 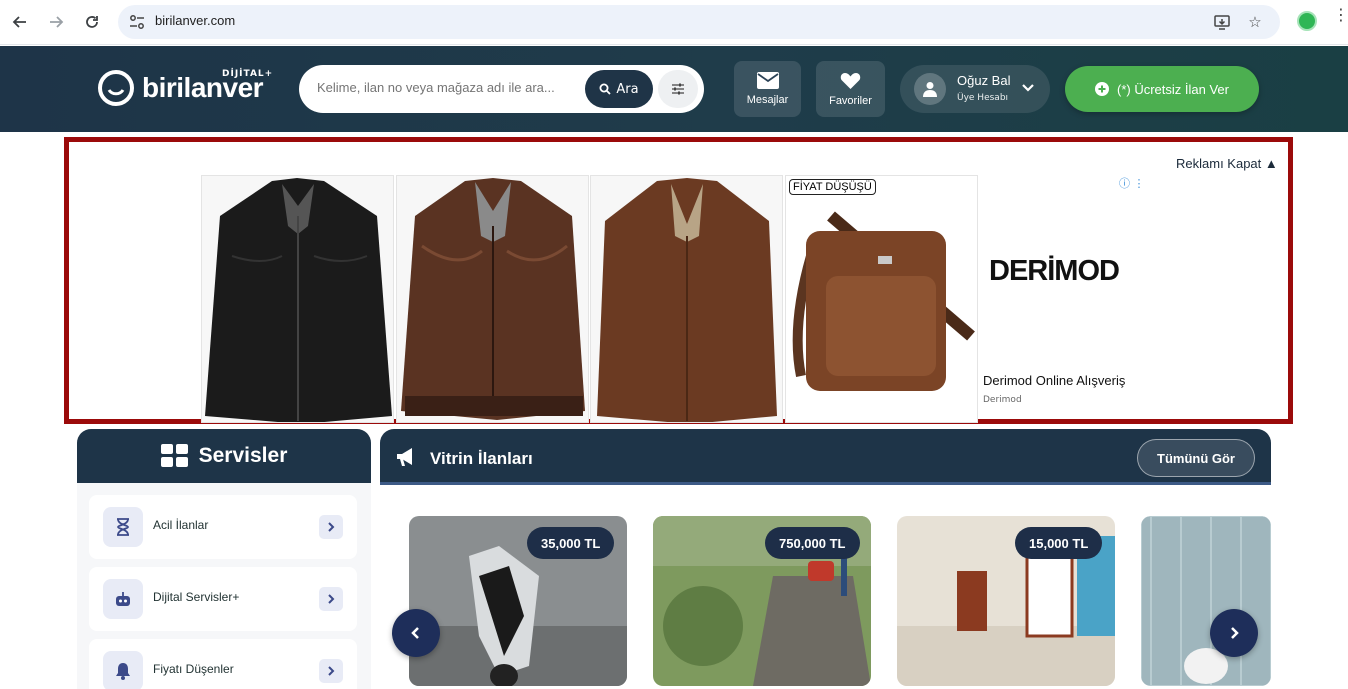 I want to click on messages-label: Mesajlar, so click(x=767, y=100).